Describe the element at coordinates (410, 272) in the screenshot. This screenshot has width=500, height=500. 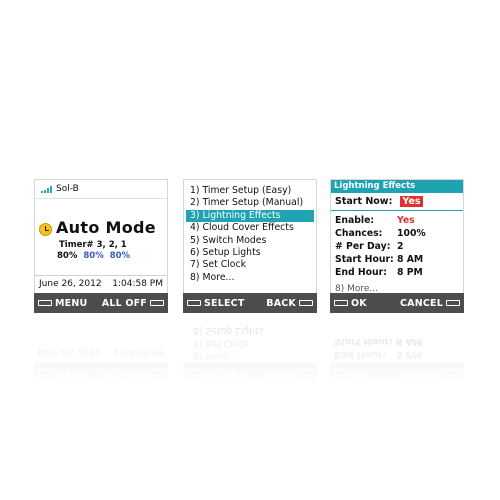
I see `setting-value: 8 PM` at that location.